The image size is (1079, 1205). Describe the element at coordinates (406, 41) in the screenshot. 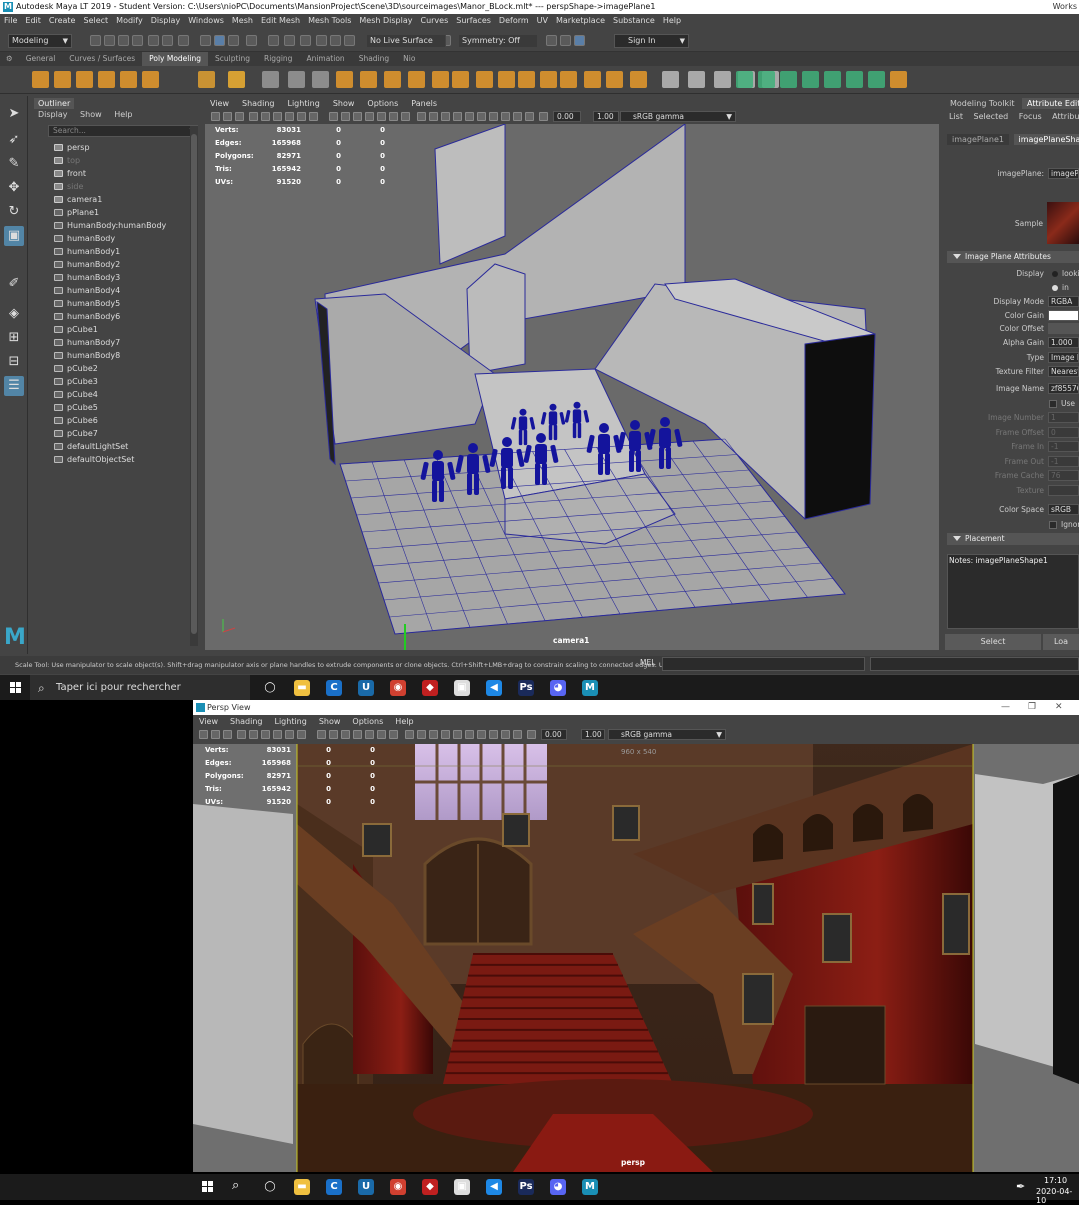

I see `live-surface-field: No Live Surface` at that location.